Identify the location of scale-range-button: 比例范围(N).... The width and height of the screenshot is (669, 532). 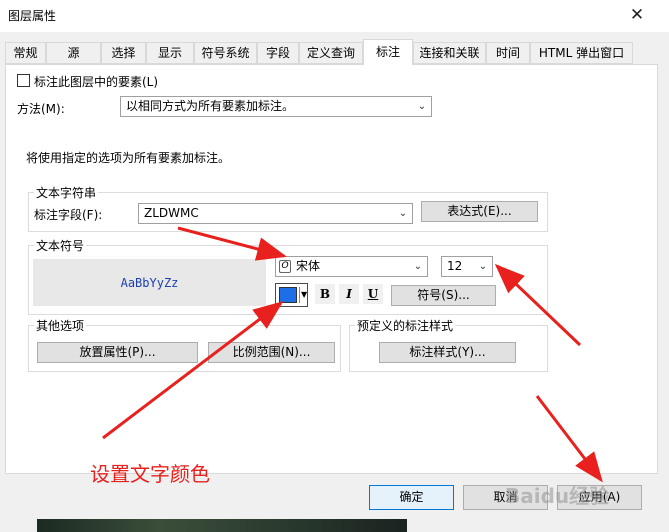
(271, 352).